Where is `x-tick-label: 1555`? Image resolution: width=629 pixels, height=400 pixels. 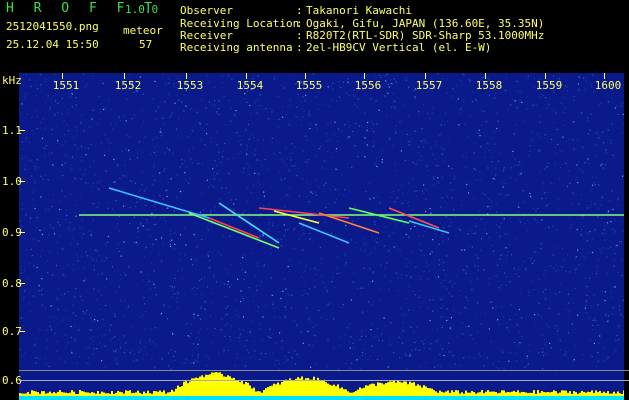
x-tick-label: 1555 is located at coordinates (309, 85).